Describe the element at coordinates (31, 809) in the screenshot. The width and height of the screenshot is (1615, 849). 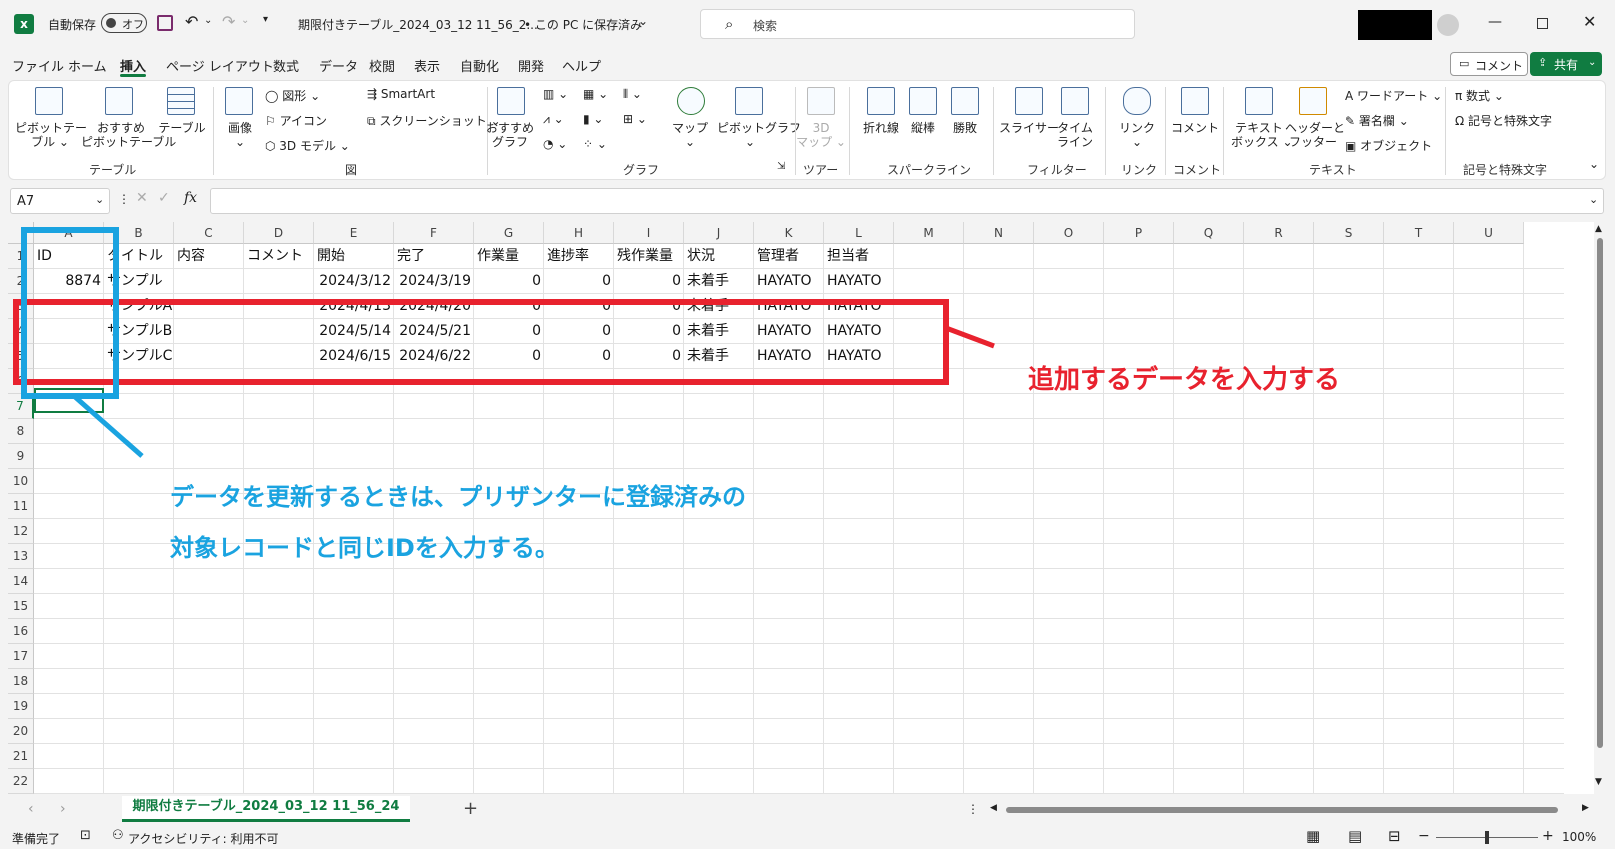
I see `prev-sheet-icon: ‹` at that location.